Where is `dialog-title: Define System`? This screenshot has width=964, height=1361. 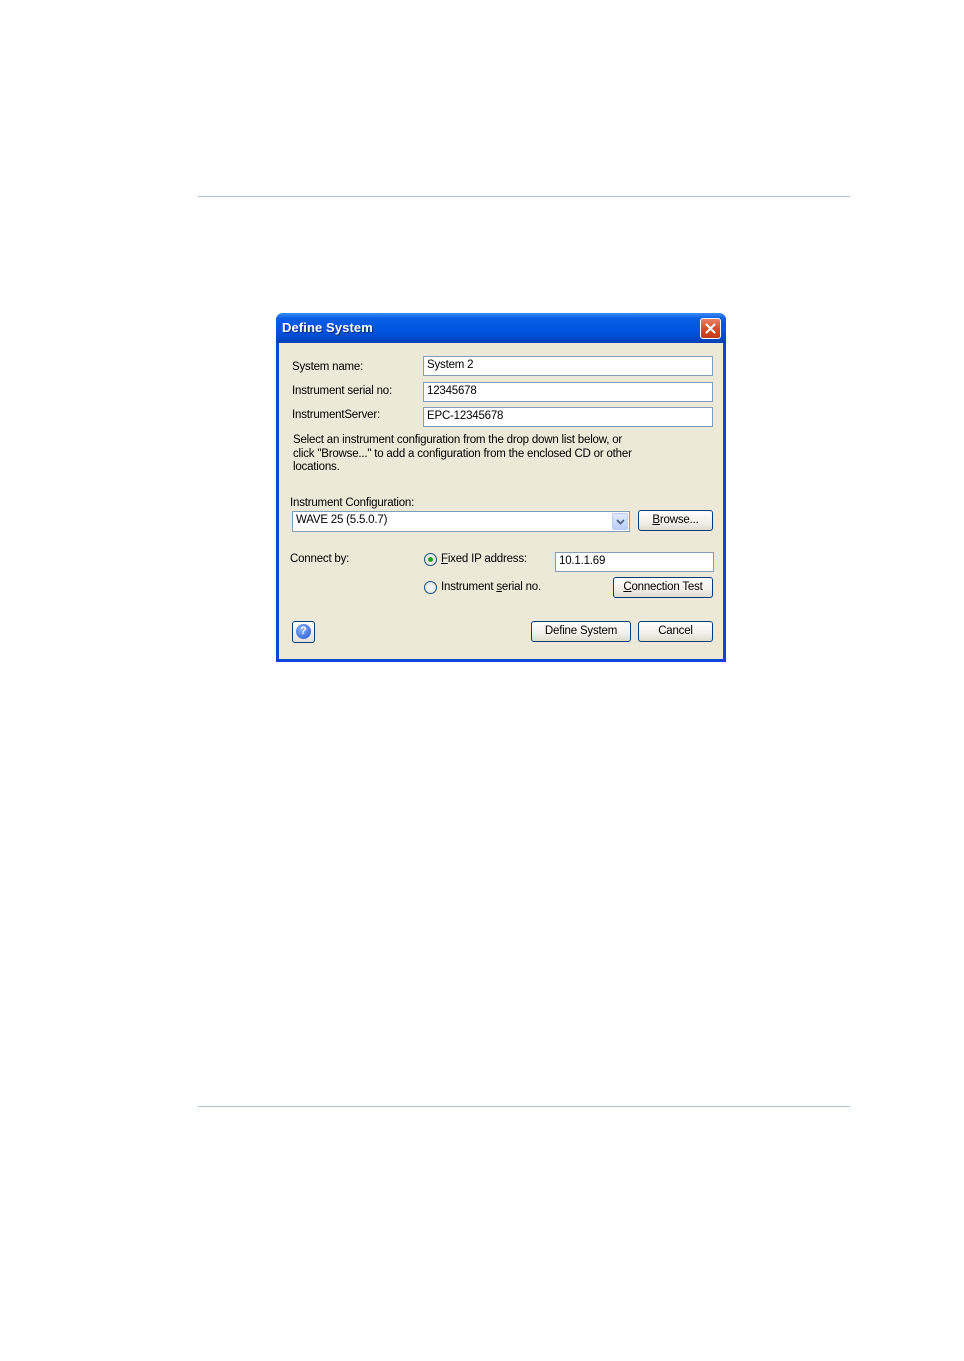
dialog-title: Define System is located at coordinates (327, 327).